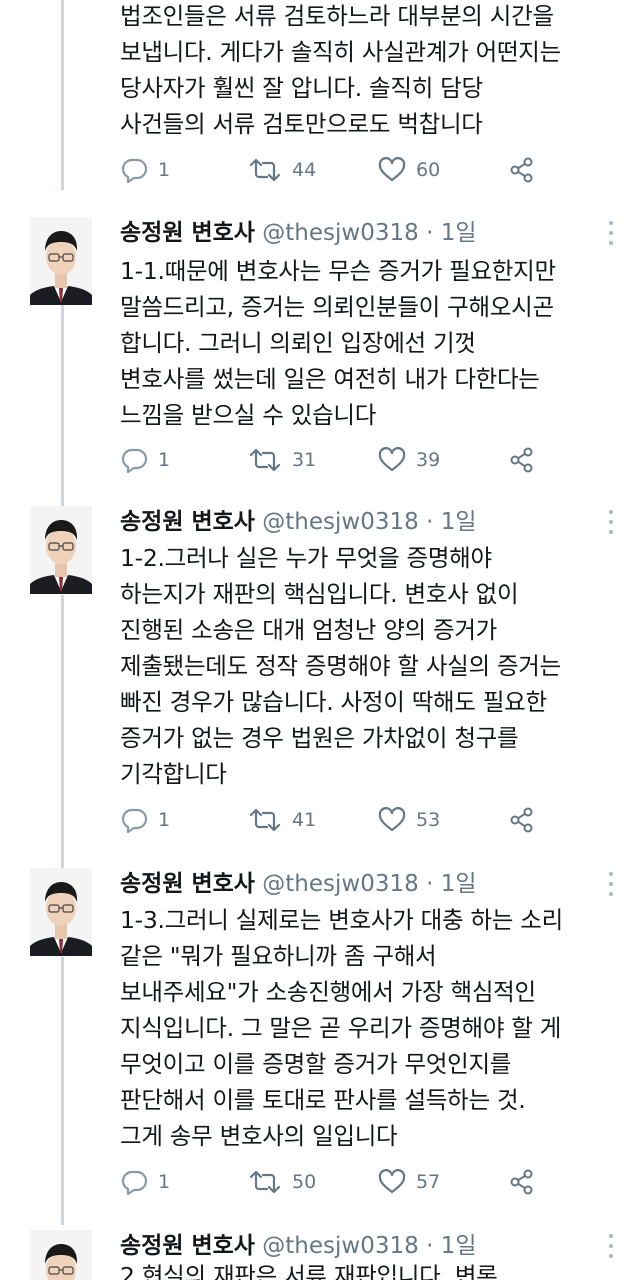 The width and height of the screenshot is (640, 1280). Describe the element at coordinates (409, 820) in the screenshot. I see `like-button: 53` at that location.